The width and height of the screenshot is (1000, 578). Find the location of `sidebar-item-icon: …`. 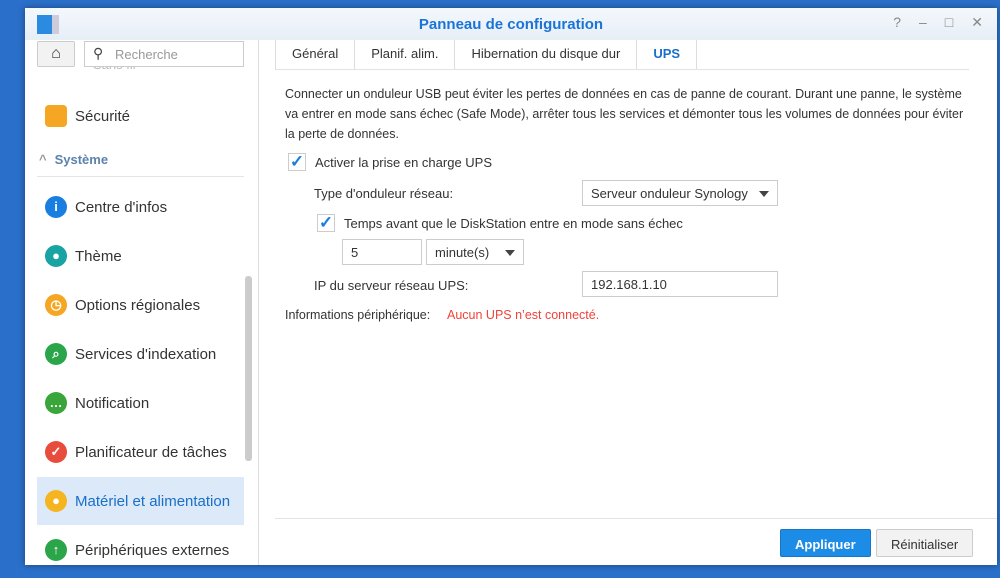

sidebar-item-icon: … is located at coordinates (56, 403).